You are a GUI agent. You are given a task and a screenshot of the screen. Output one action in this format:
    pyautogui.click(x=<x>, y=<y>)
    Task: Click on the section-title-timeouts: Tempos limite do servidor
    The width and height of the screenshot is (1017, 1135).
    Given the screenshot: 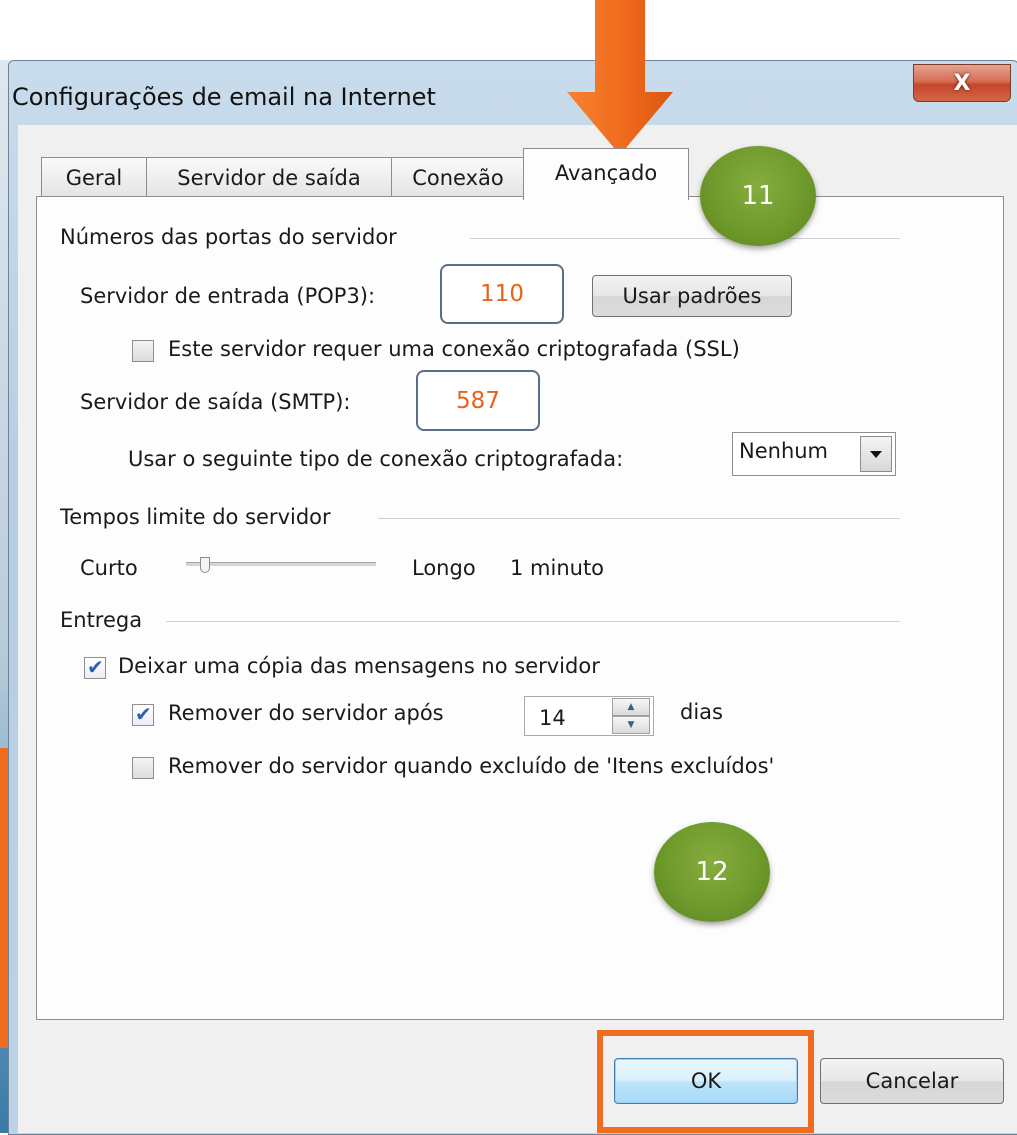 What is the action you would take?
    pyautogui.click(x=195, y=517)
    